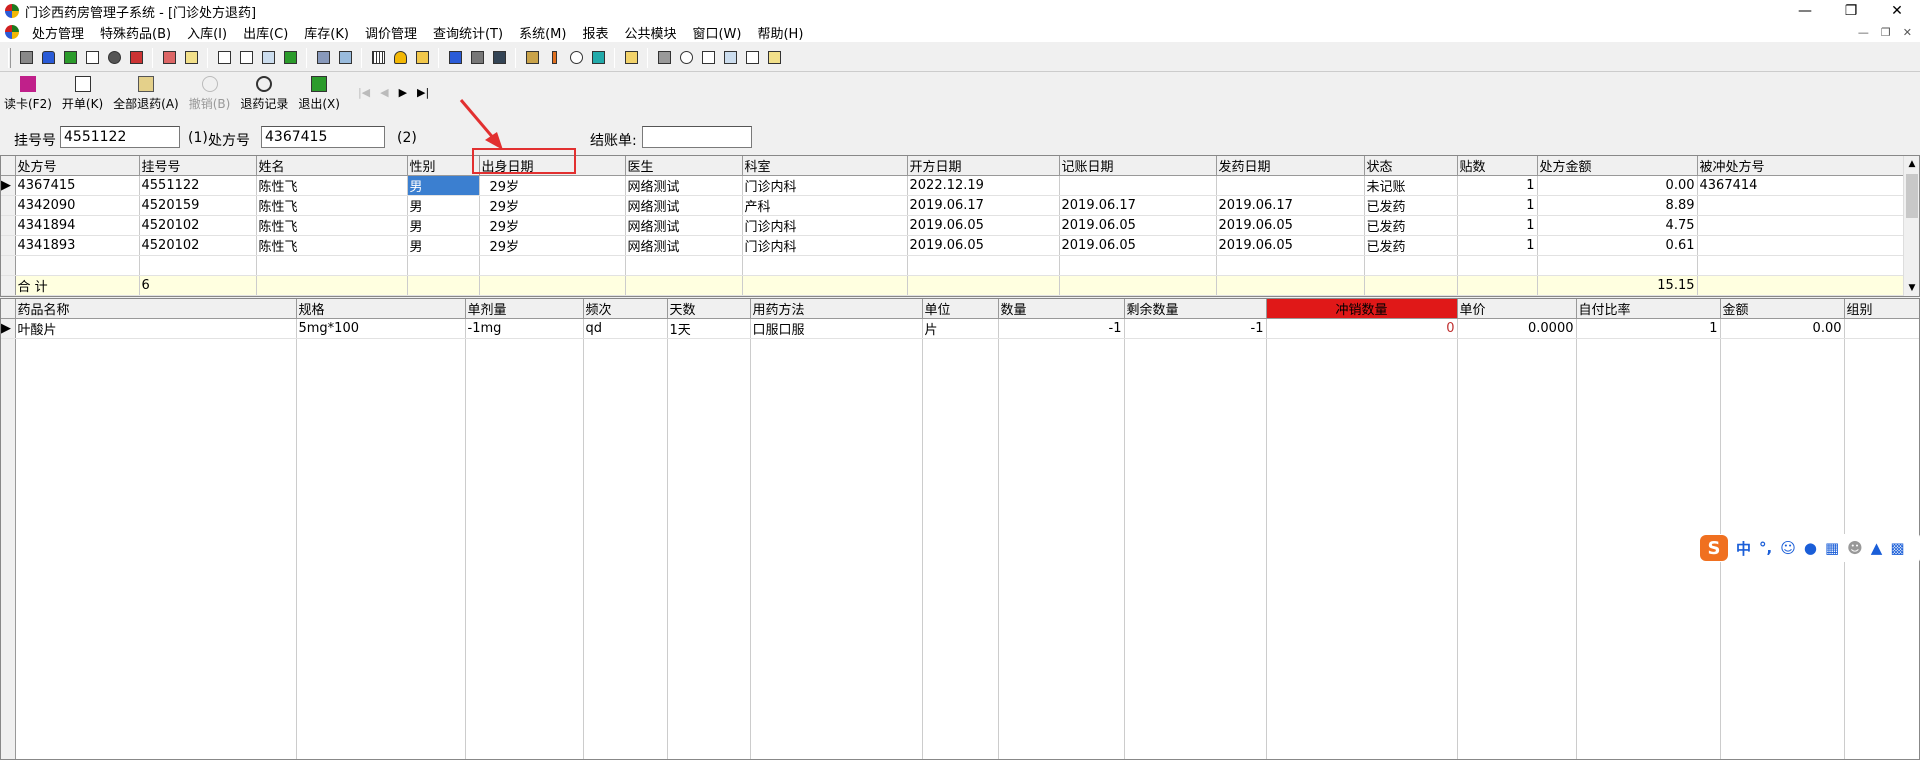 The image size is (1920, 760). Describe the element at coordinates (1881, 309) in the screenshot. I see `col-group: 组别` at that location.